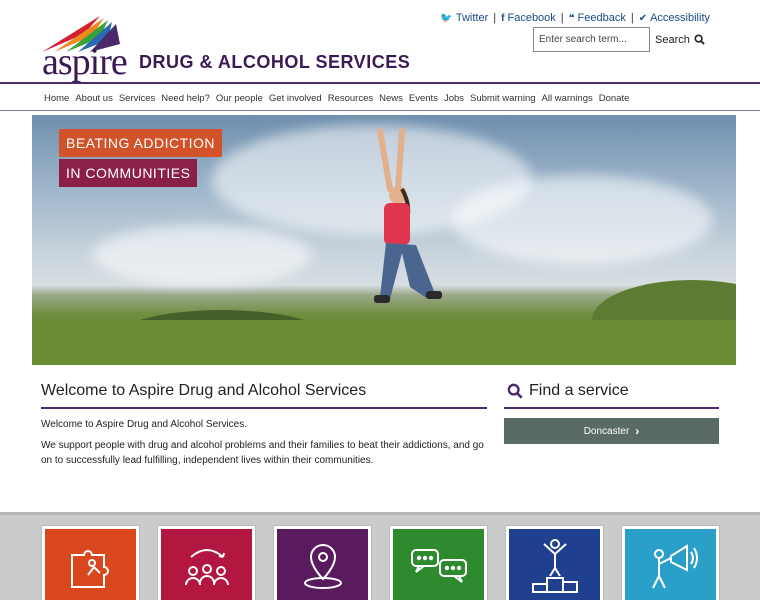  What do you see at coordinates (380, 110) in the screenshot?
I see `nav-divider` at bounding box center [380, 110].